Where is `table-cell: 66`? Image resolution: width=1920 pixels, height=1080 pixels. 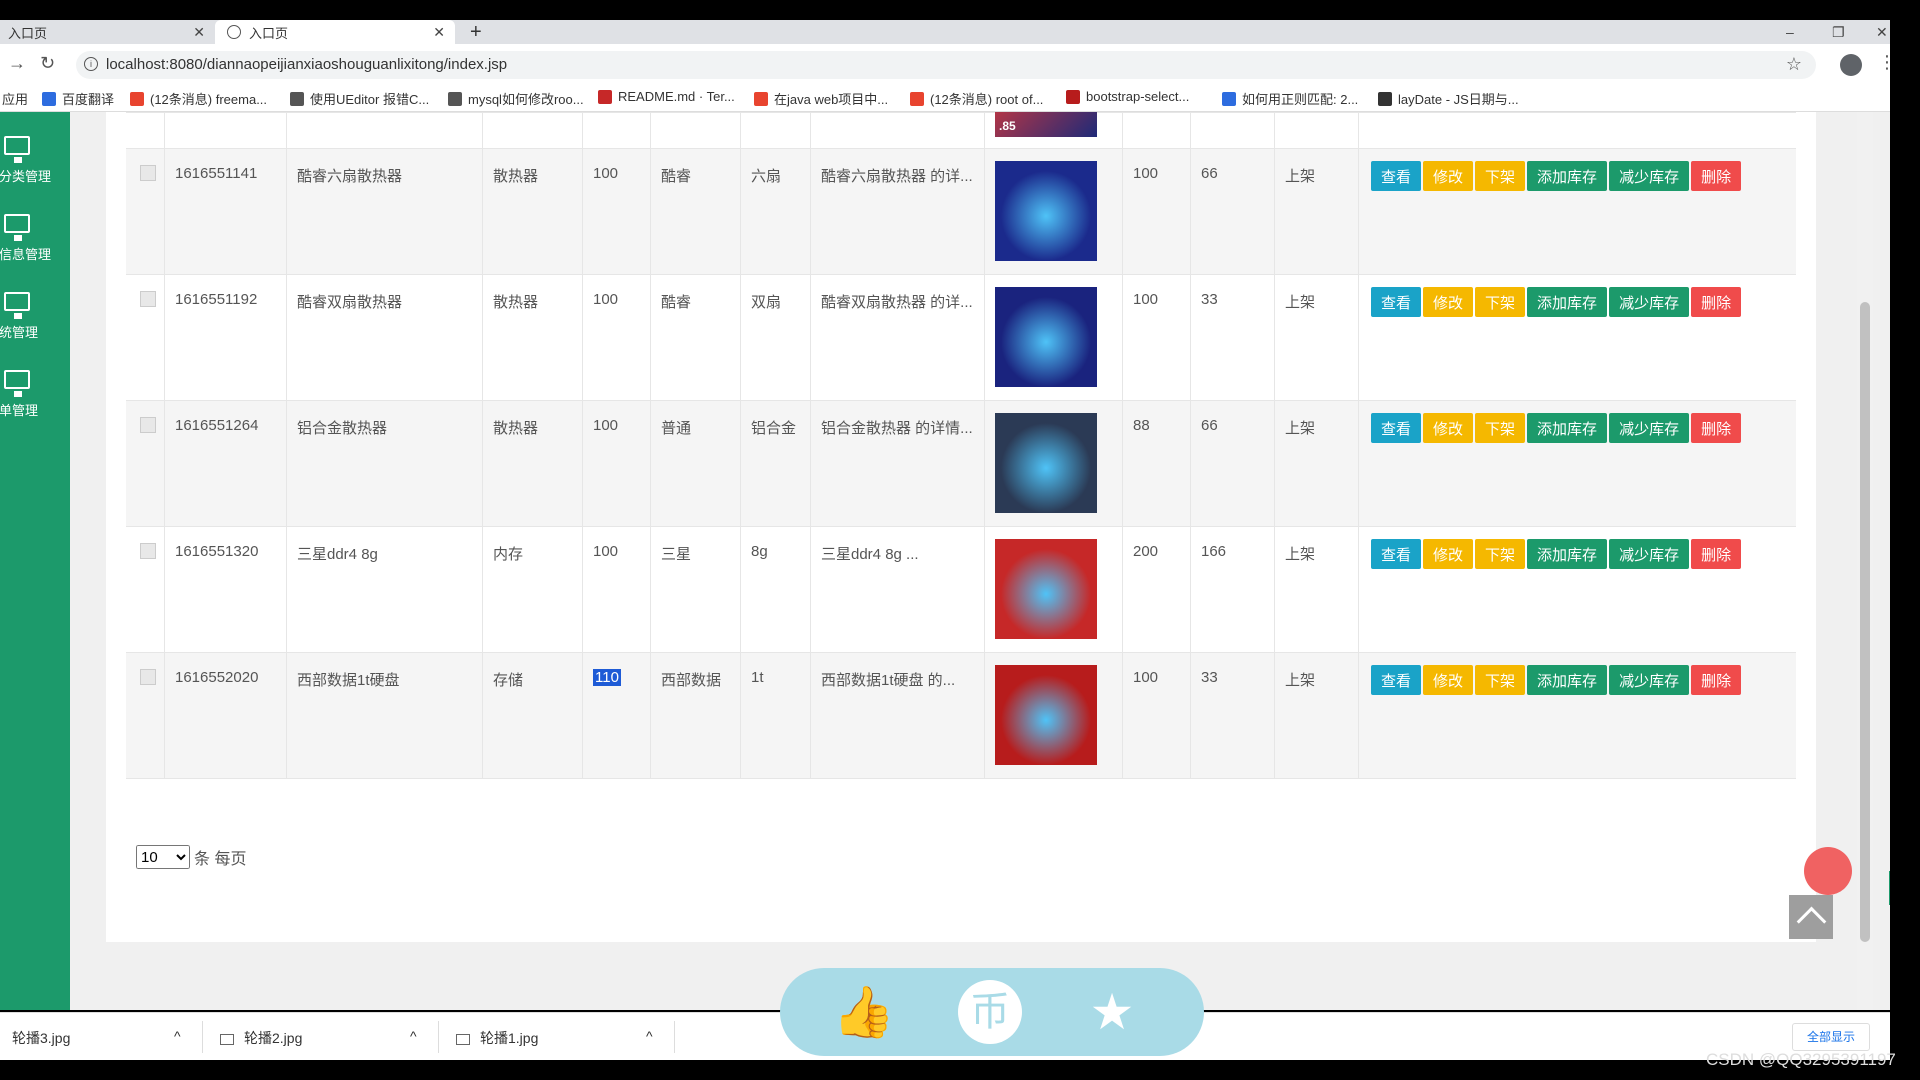
table-cell: 66 is located at coordinates (1232, 211).